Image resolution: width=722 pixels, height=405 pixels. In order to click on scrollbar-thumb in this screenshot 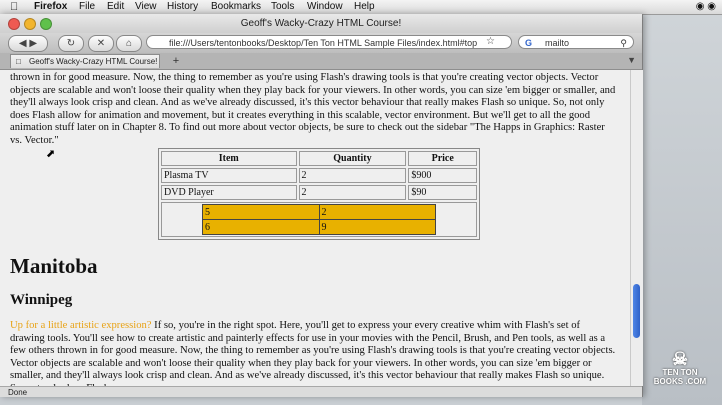, I will do `click(636, 311)`.